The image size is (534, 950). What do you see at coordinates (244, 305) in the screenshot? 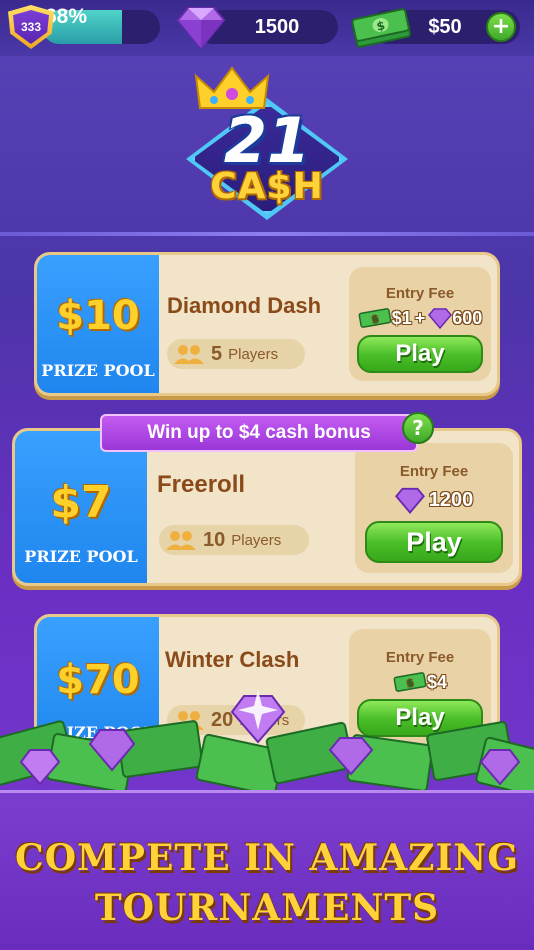
I see `tournament-name: Diamond Dash` at bounding box center [244, 305].